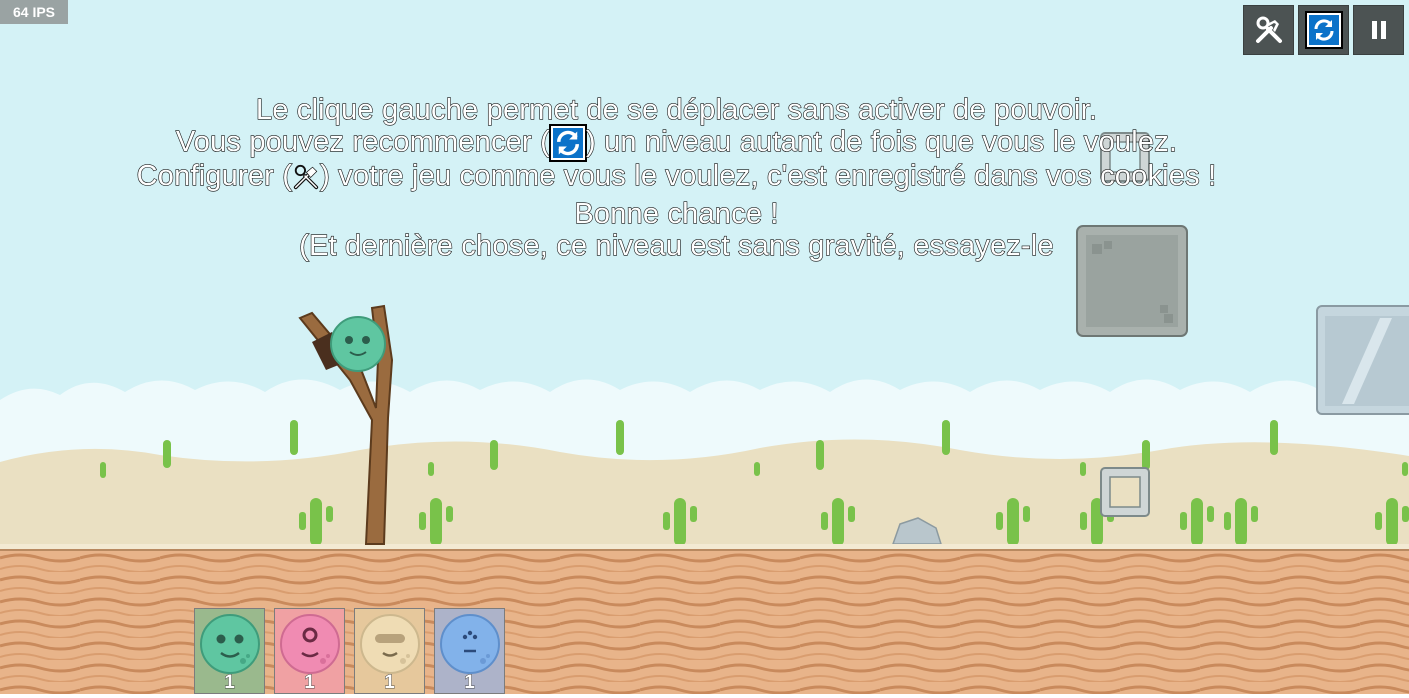 The width and height of the screenshot is (1409, 698). I want to click on refresh-icon, so click(1323, 30).